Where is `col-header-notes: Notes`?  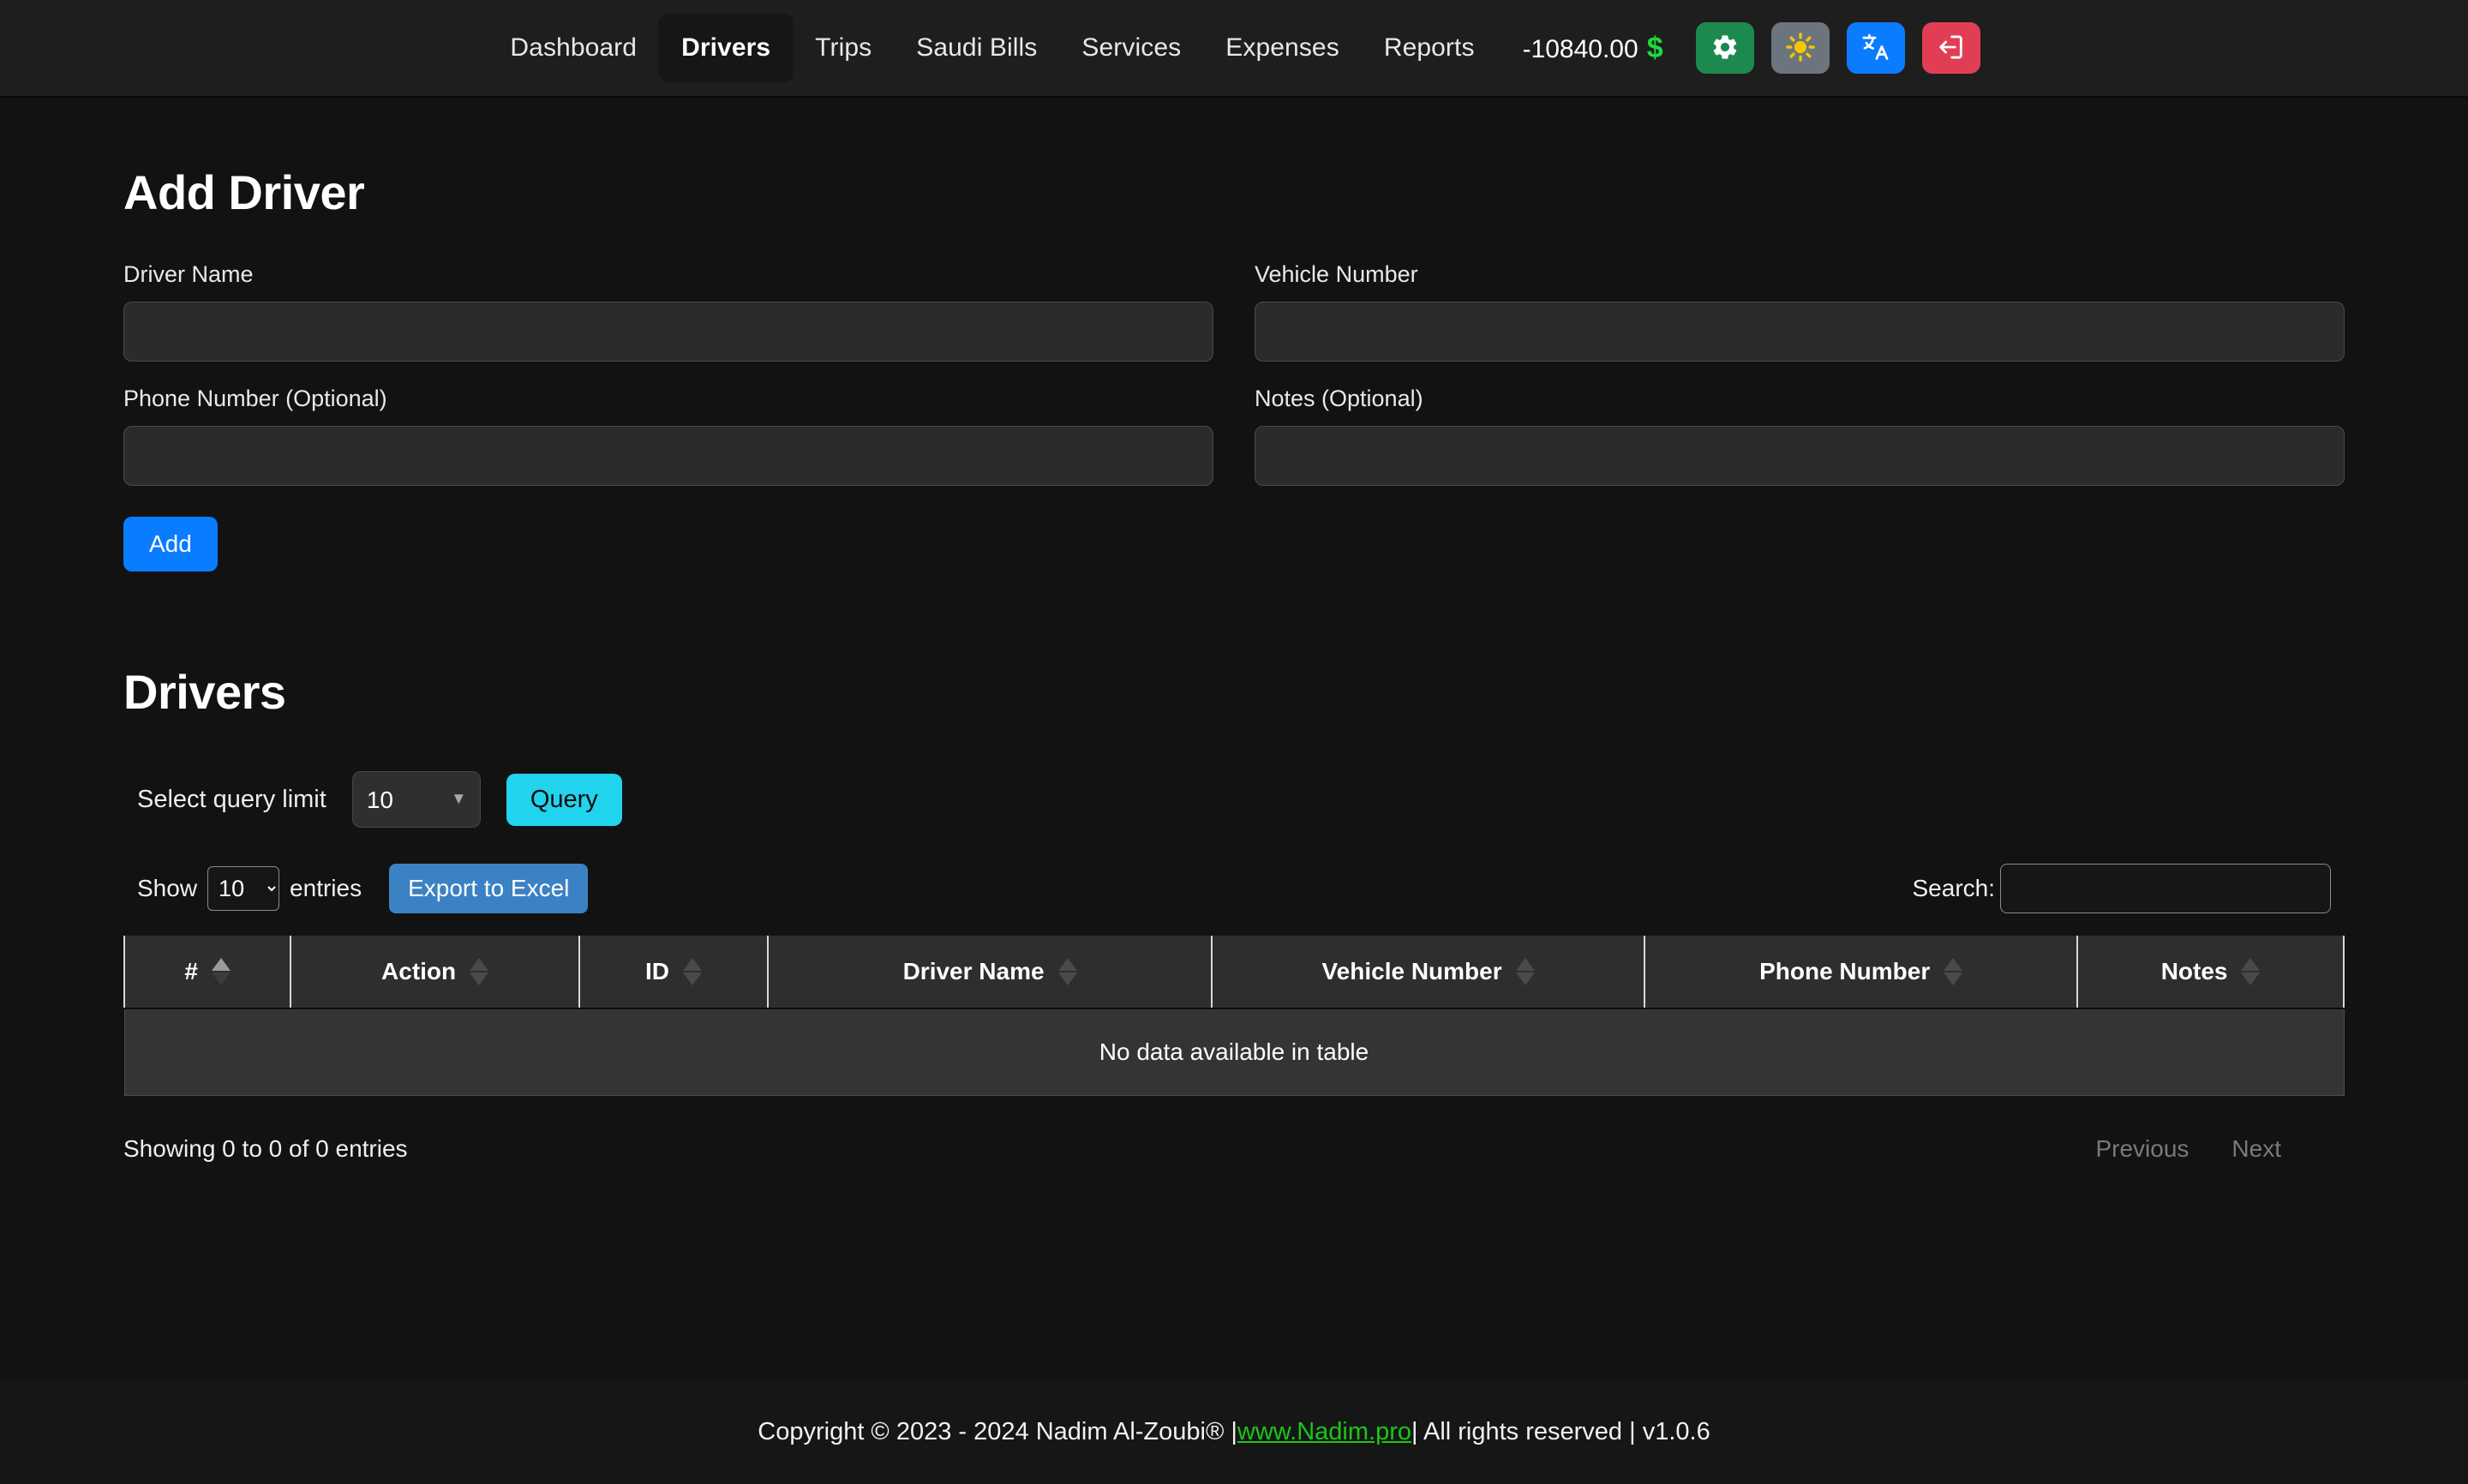
col-header-notes: Notes is located at coordinates (2211, 973).